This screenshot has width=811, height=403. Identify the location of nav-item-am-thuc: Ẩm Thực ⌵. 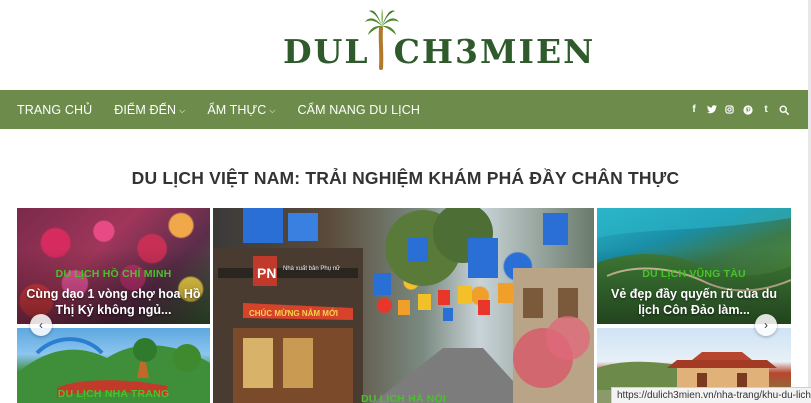
(241, 110).